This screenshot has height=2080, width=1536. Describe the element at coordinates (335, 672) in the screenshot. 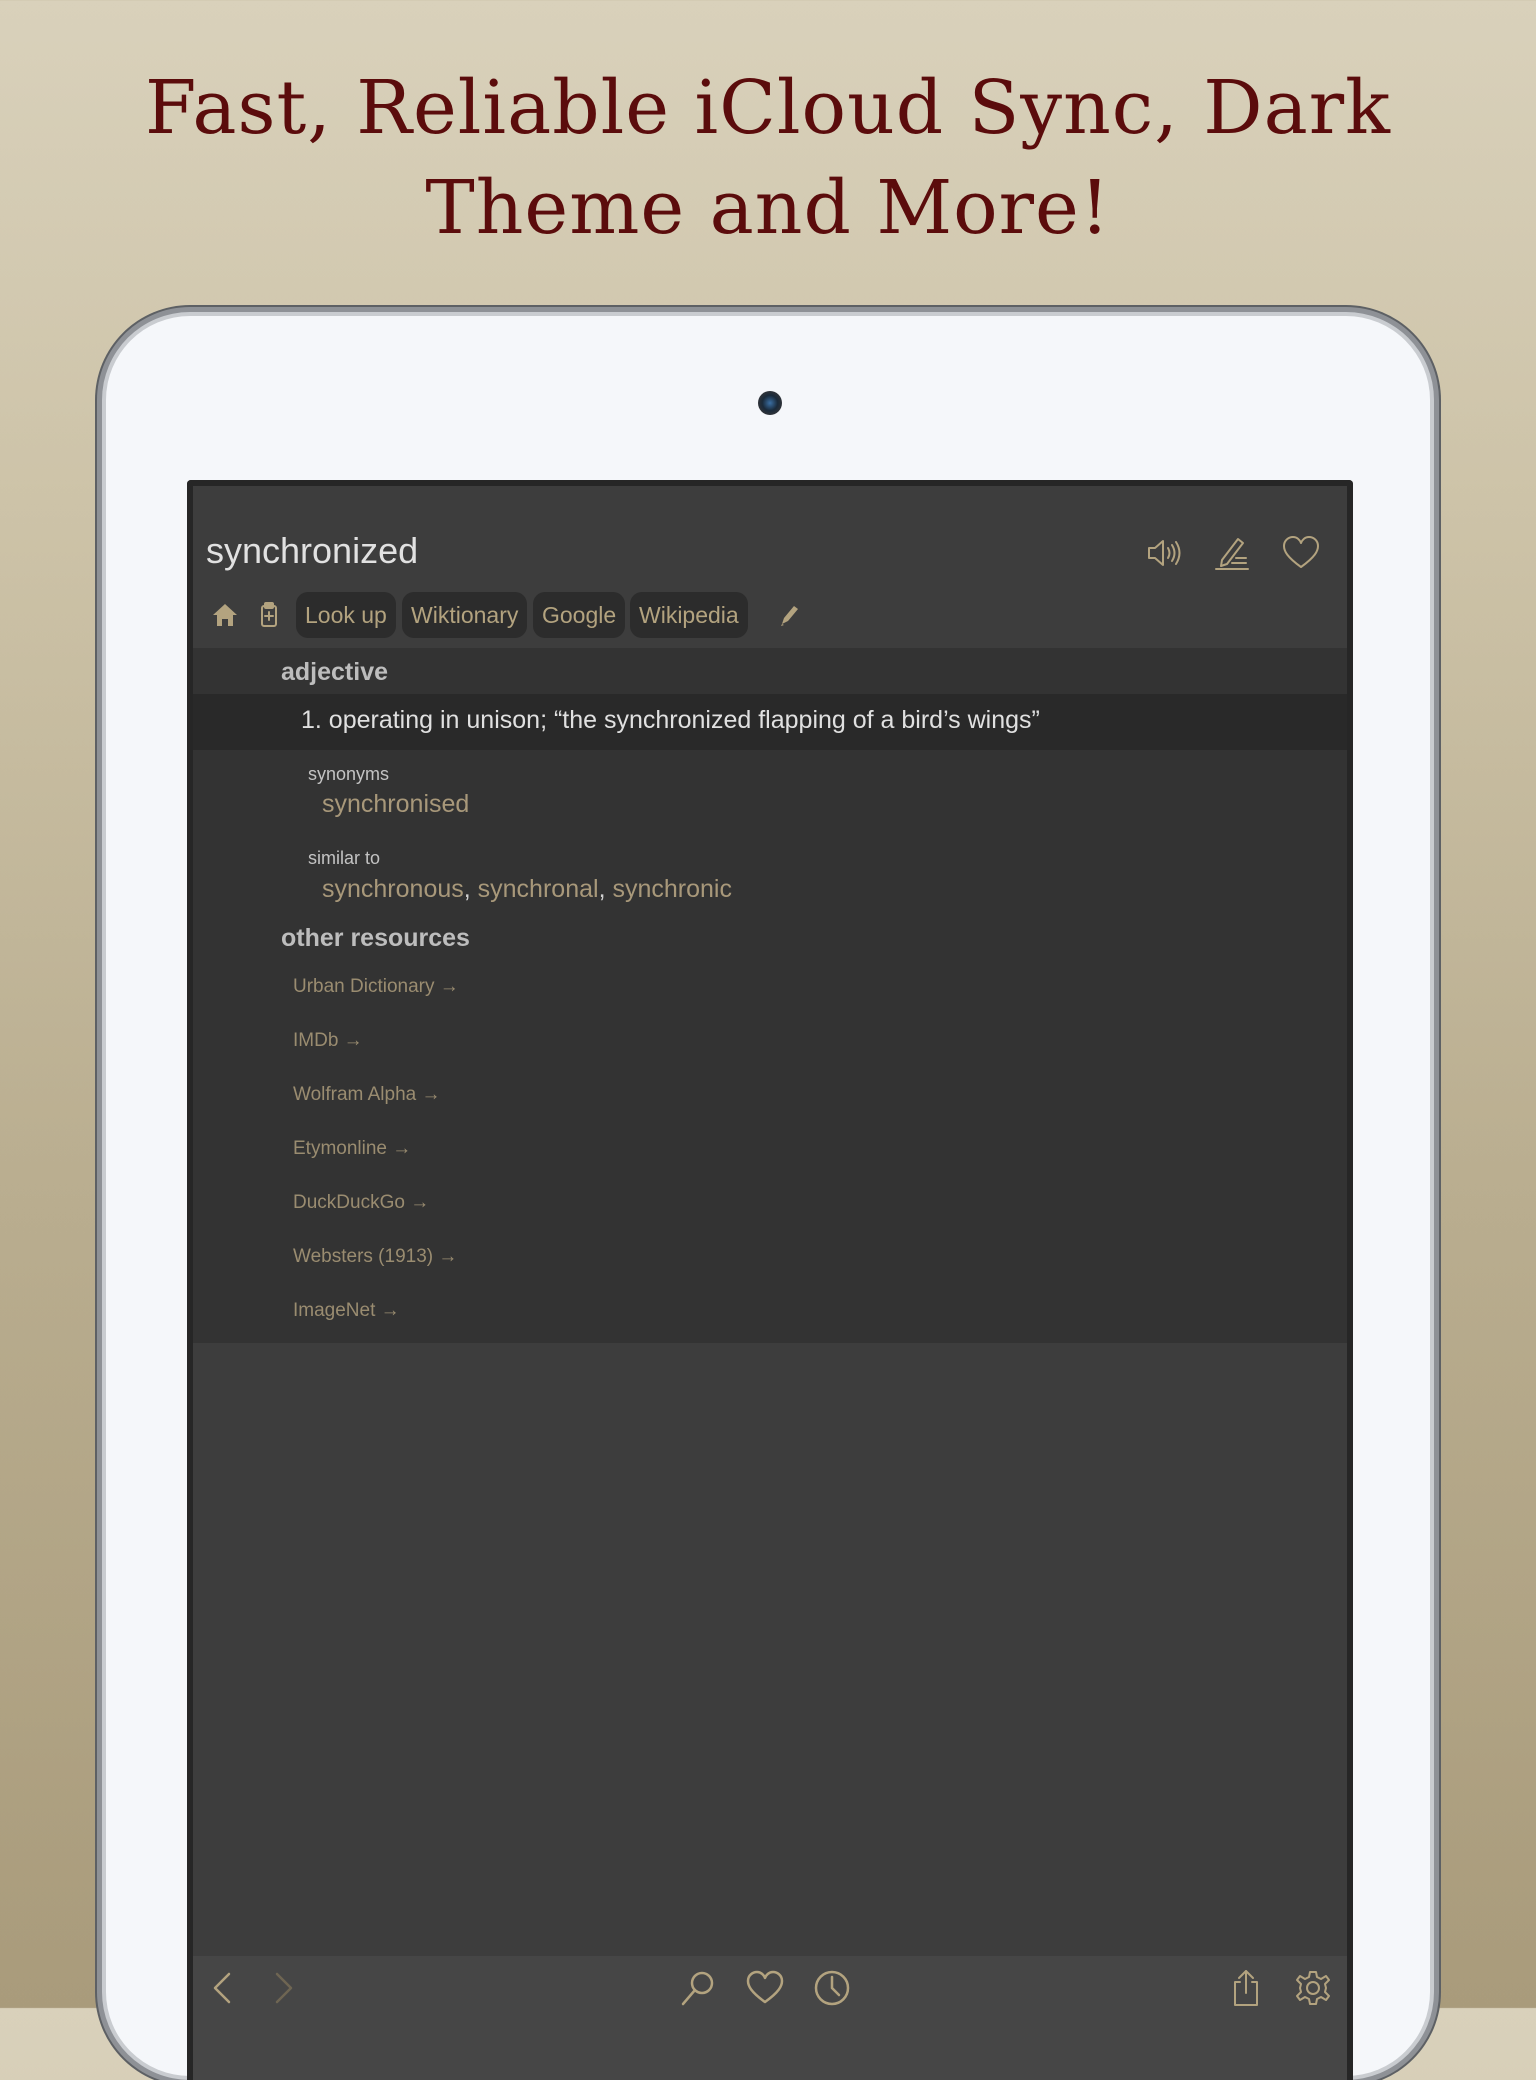

I see `part-of-speech: adjective` at that location.